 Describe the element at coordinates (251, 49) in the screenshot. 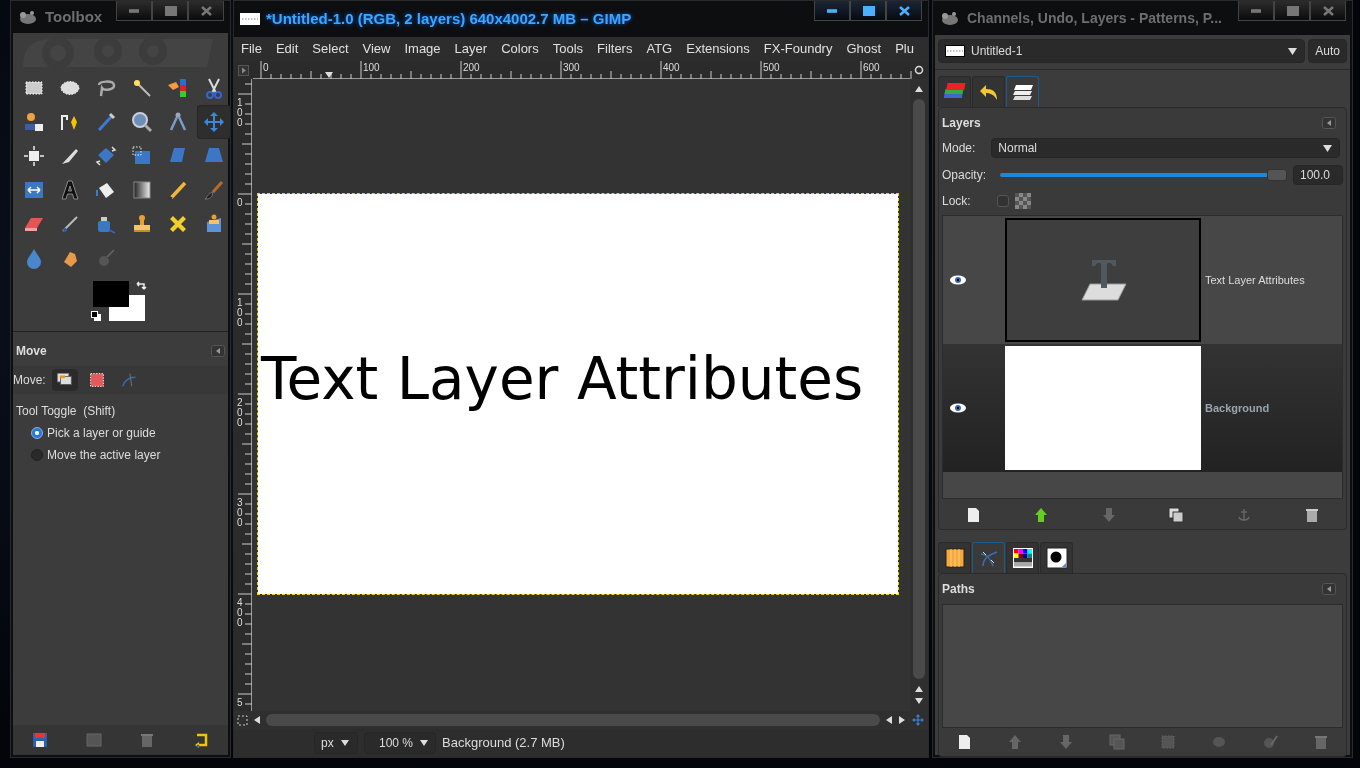

I see `menu-item: File` at that location.